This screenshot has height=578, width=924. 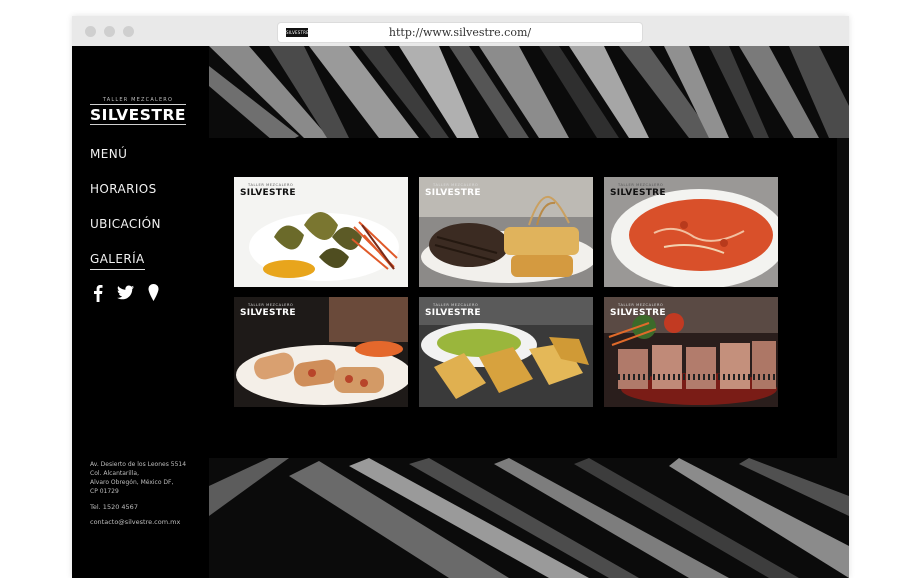 I want to click on twitter-icon, so click(x=125, y=294).